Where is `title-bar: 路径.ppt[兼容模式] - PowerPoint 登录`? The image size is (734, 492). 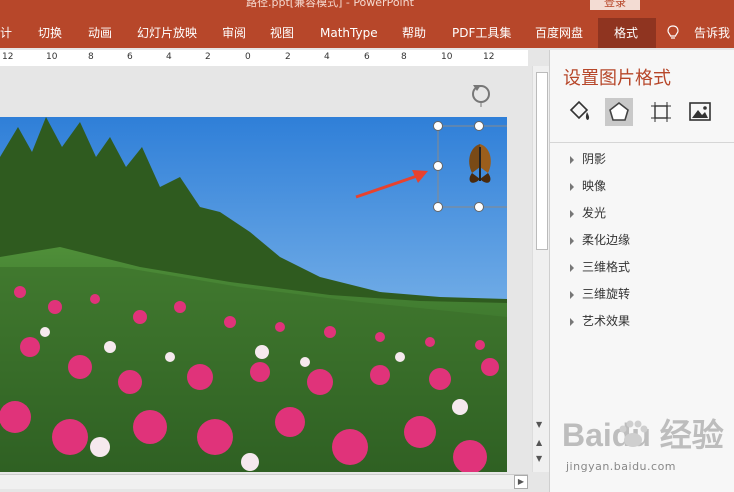 title-bar: 路径.ppt[兼容模式] - PowerPoint 登录 is located at coordinates (367, 9).